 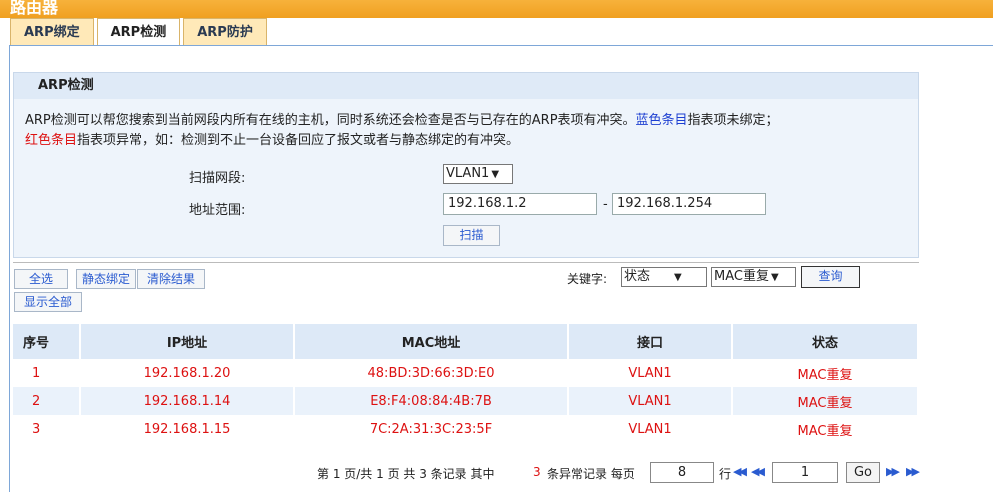 What do you see at coordinates (187, 373) in the screenshot?
I see `cell-ip: 192.168.1.20` at bounding box center [187, 373].